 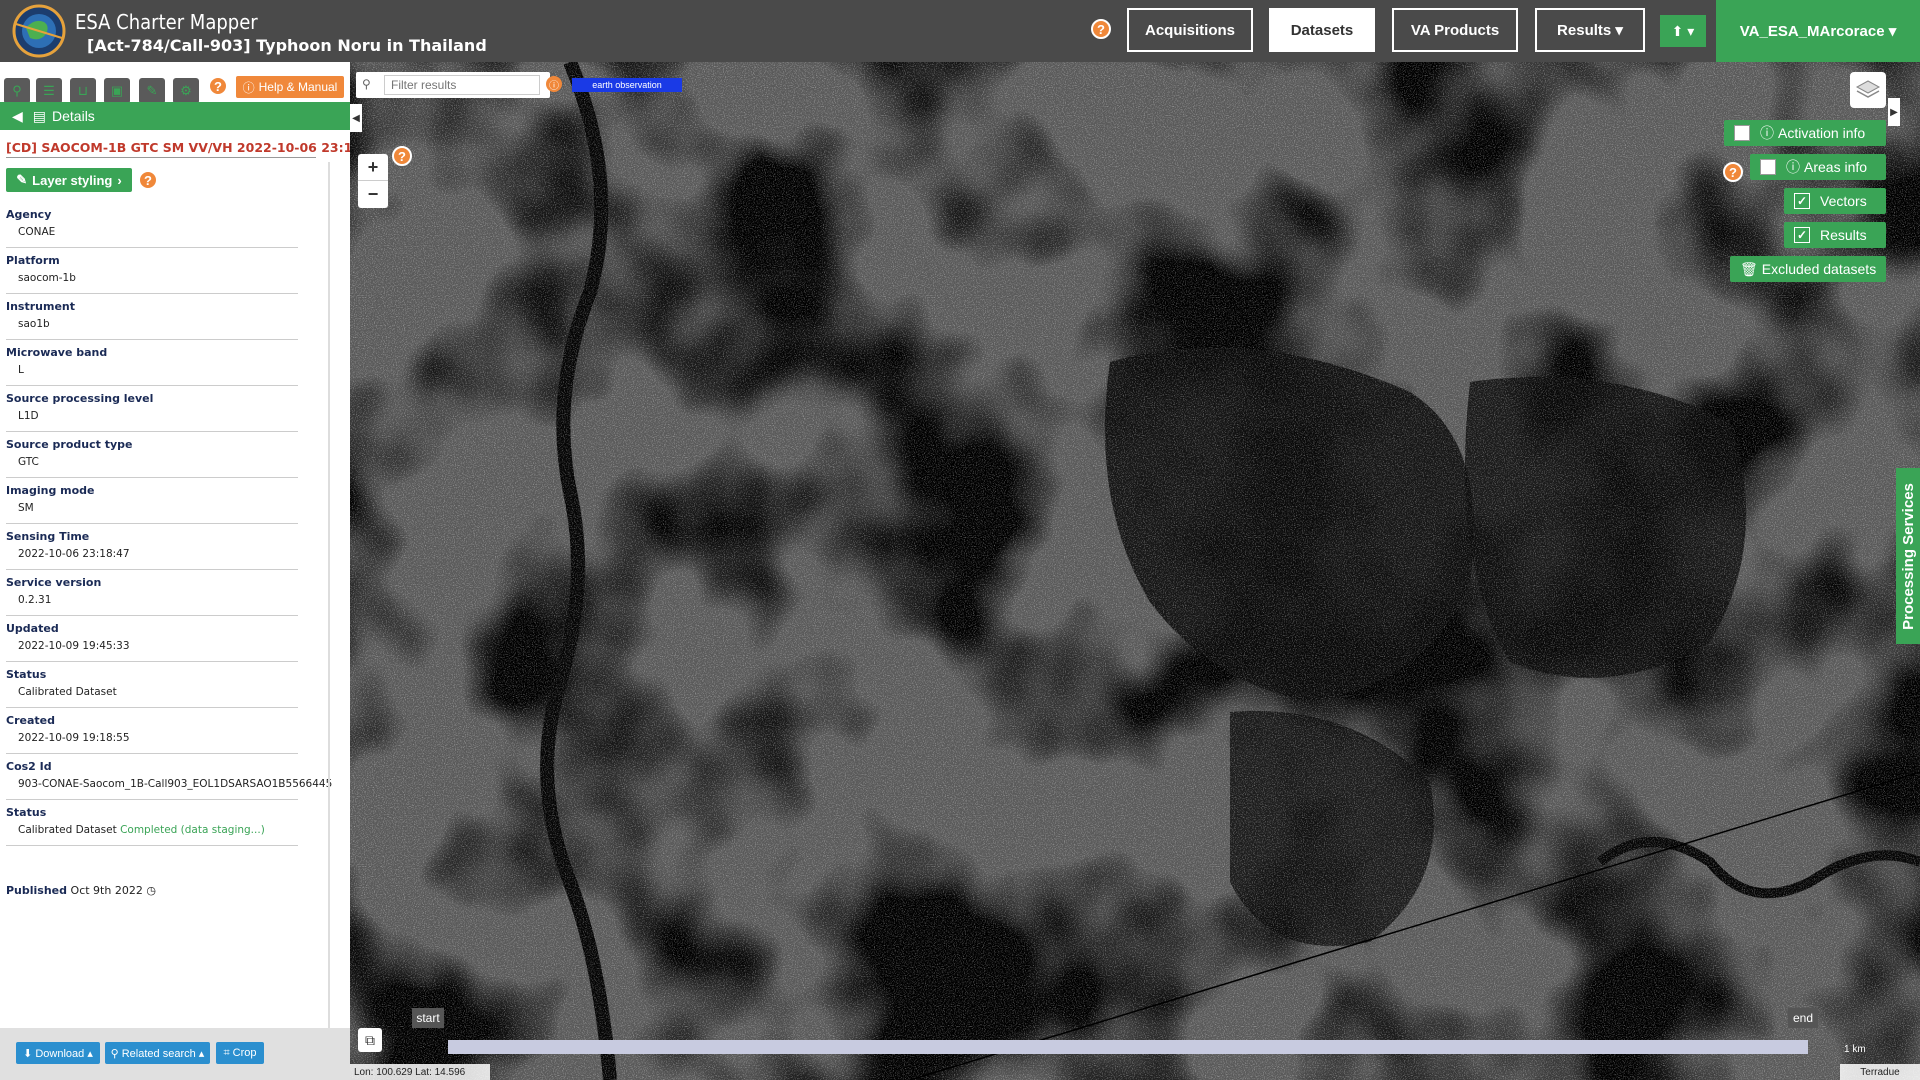 I want to click on metadata-item: Platform saocom-1b, so click(x=152, y=271).